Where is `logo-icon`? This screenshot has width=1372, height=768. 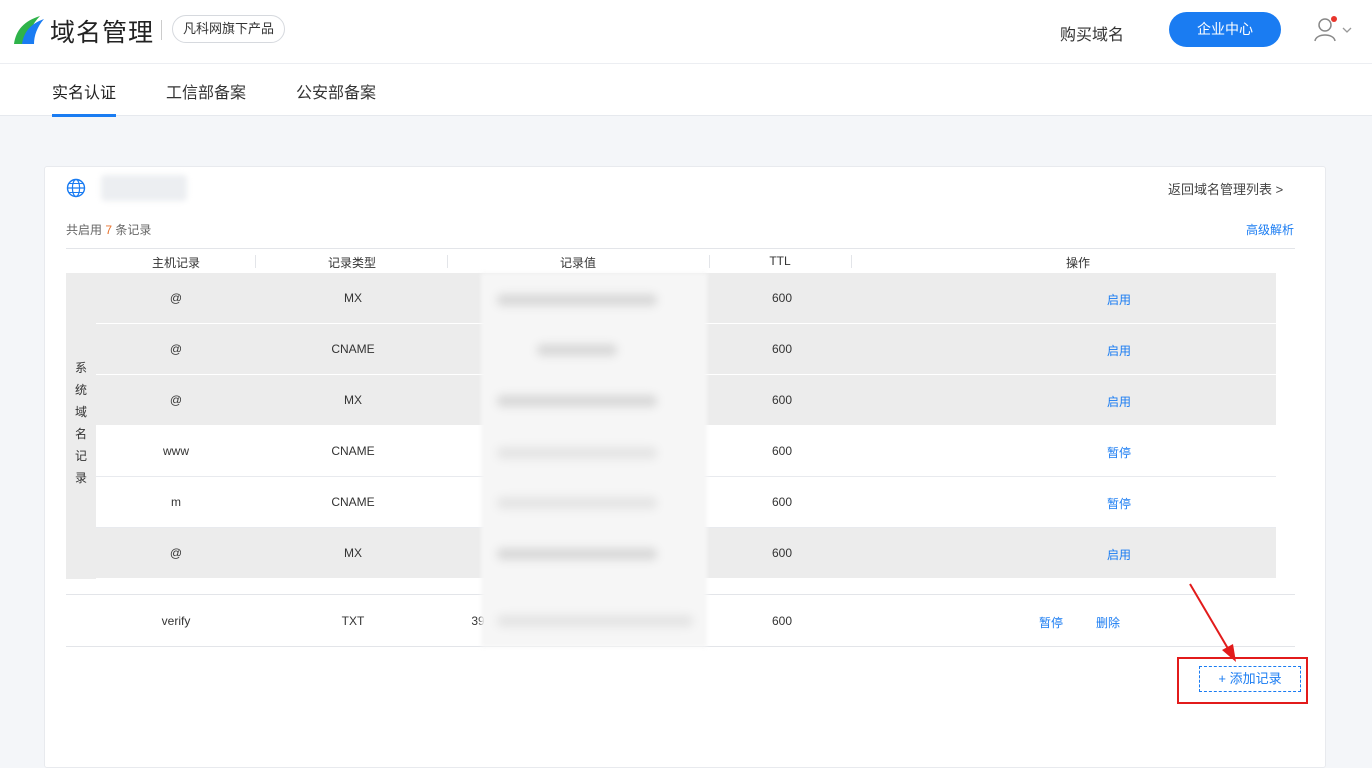
logo-icon is located at coordinates (29, 30).